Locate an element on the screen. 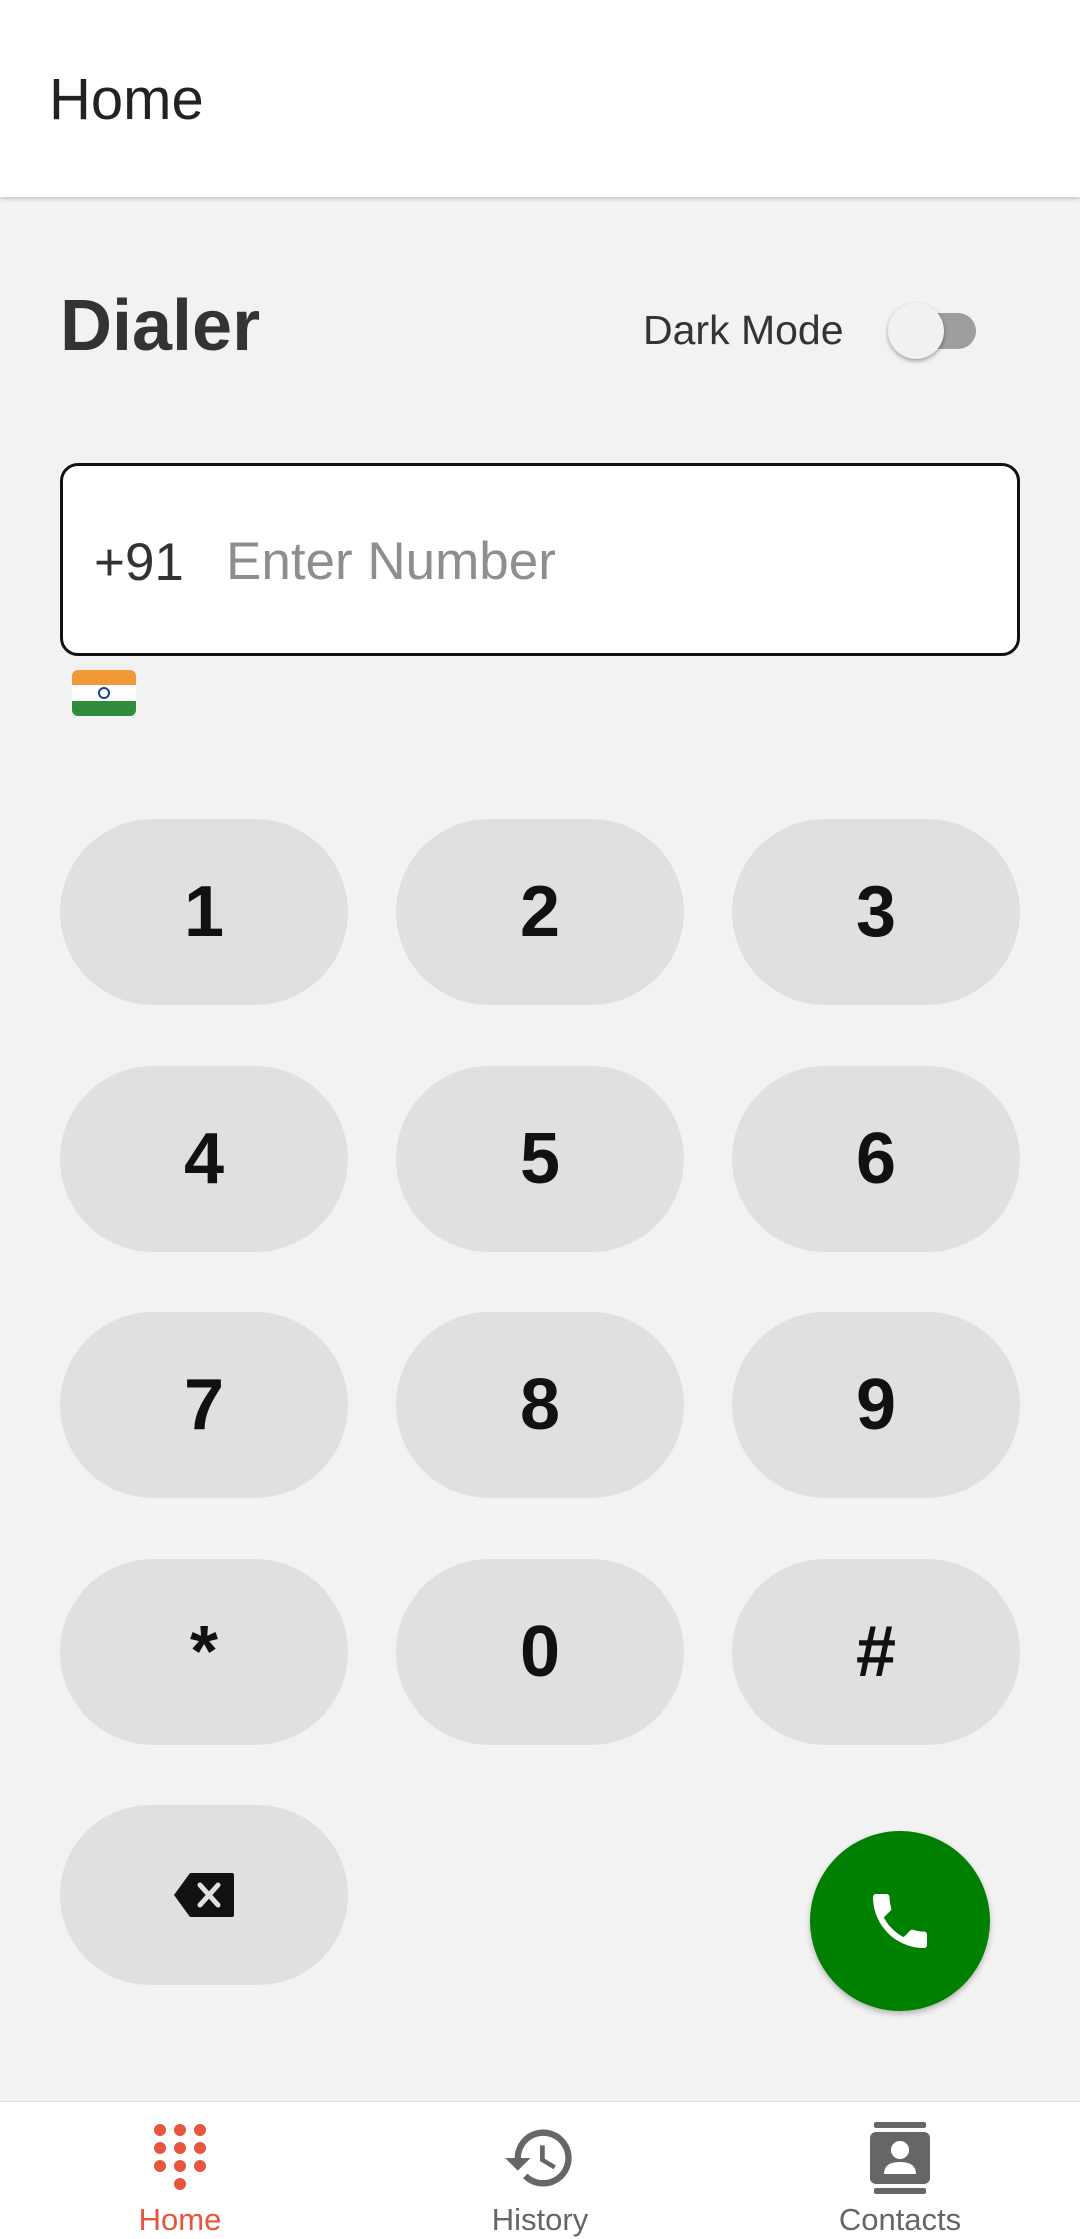  country-code: +91 is located at coordinates (139, 562).